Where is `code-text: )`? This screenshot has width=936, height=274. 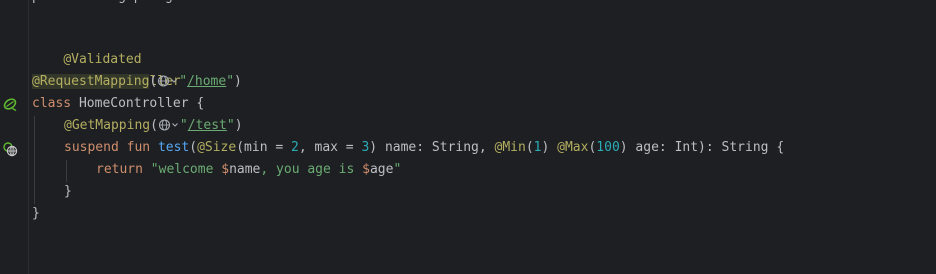 code-text: ) is located at coordinates (549, 147).